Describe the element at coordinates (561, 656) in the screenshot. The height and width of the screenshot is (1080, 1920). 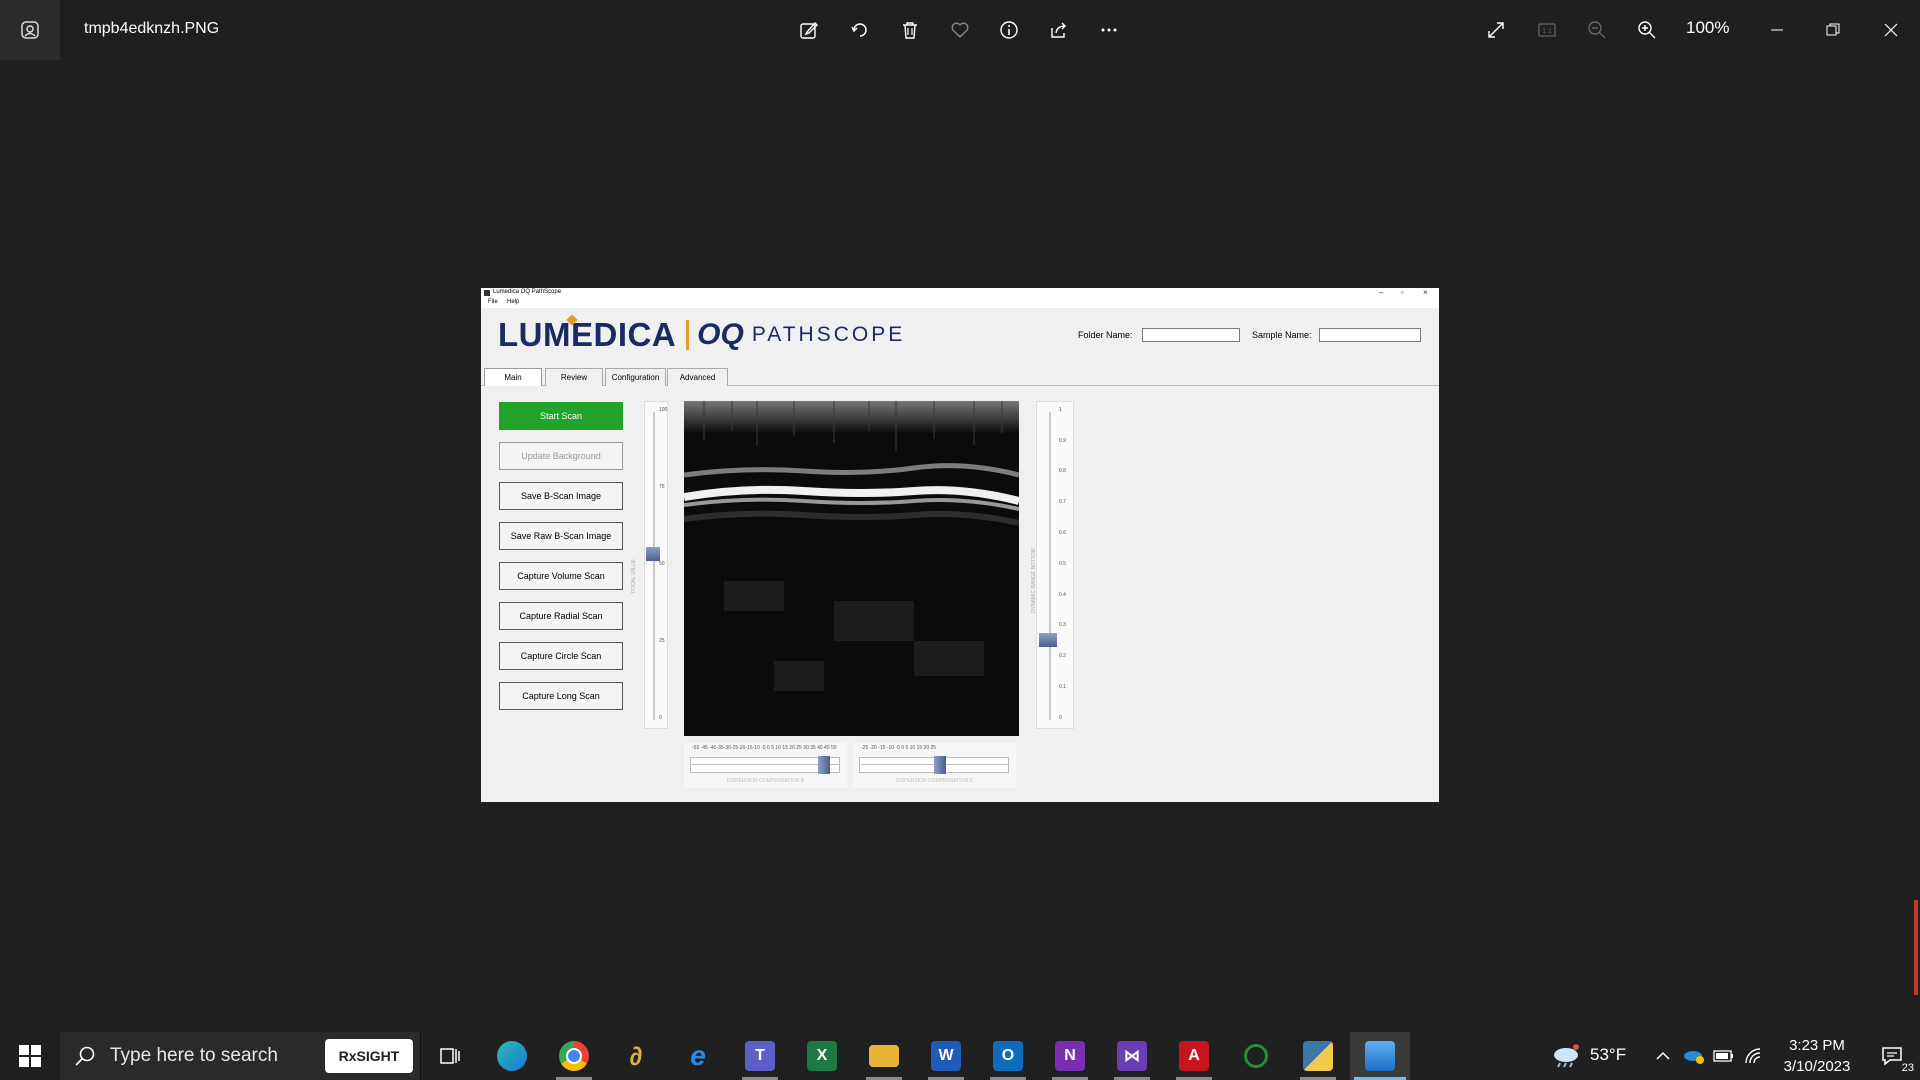
I see `capture-circle-scan-button: Capture Circle Scan` at that location.